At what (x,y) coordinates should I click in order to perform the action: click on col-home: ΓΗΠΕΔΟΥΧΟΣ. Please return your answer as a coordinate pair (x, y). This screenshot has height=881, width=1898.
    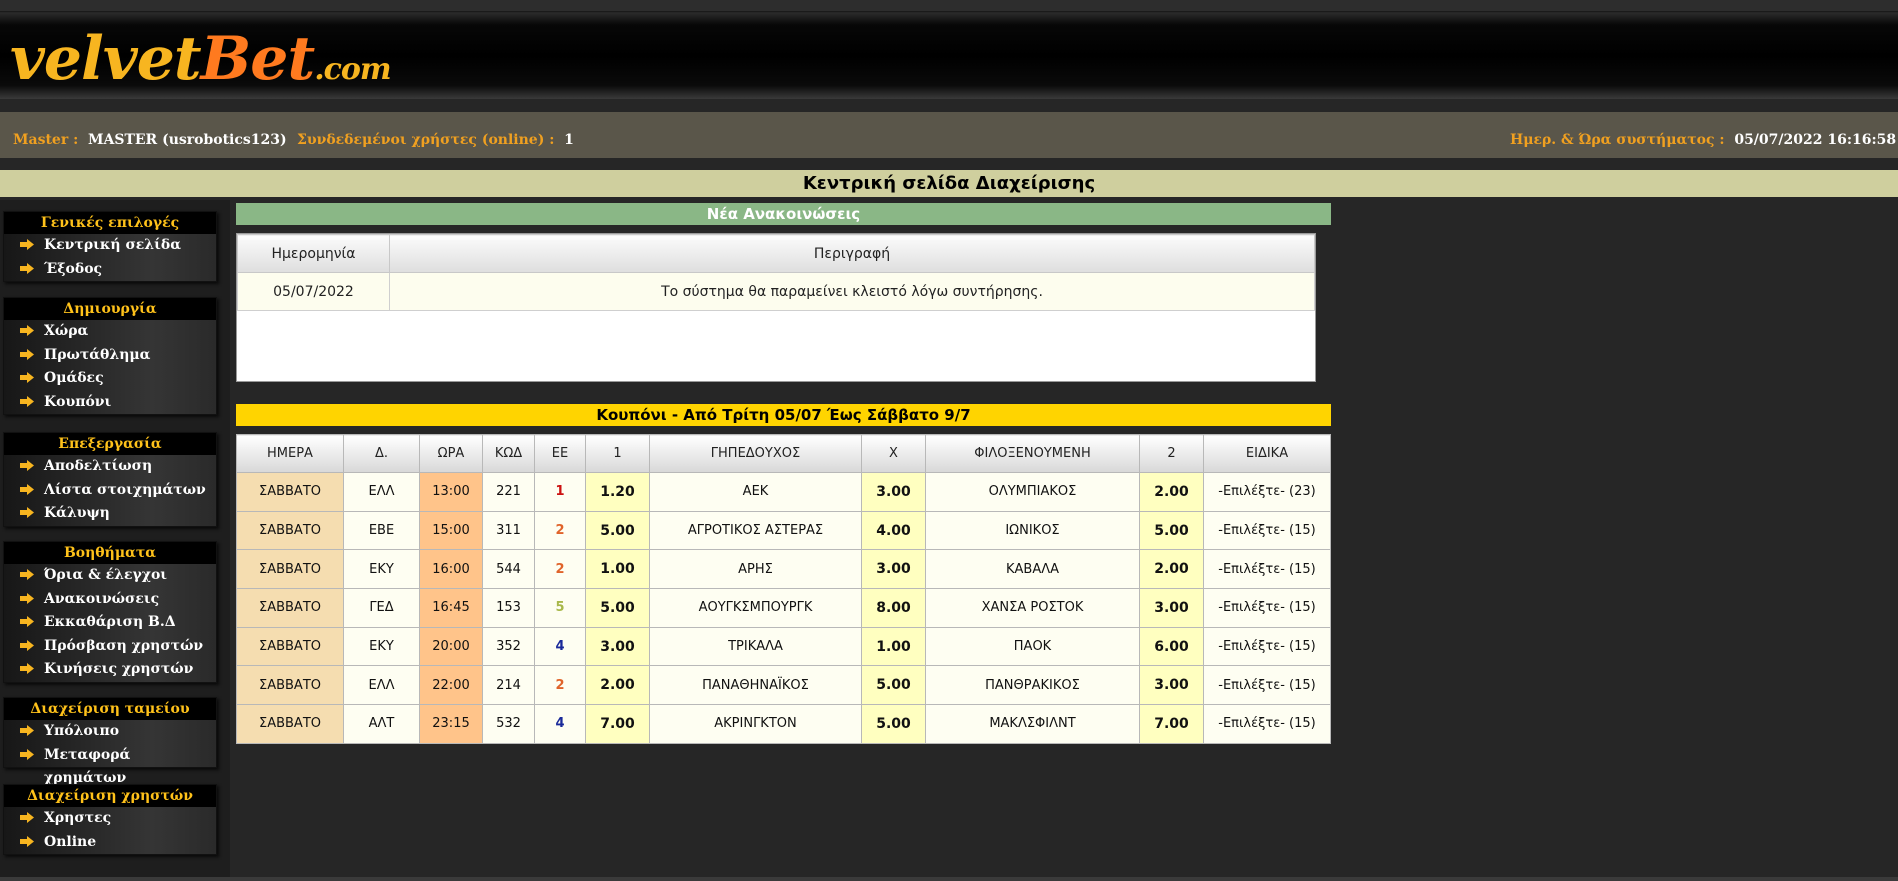
    Looking at the image, I should click on (755, 453).